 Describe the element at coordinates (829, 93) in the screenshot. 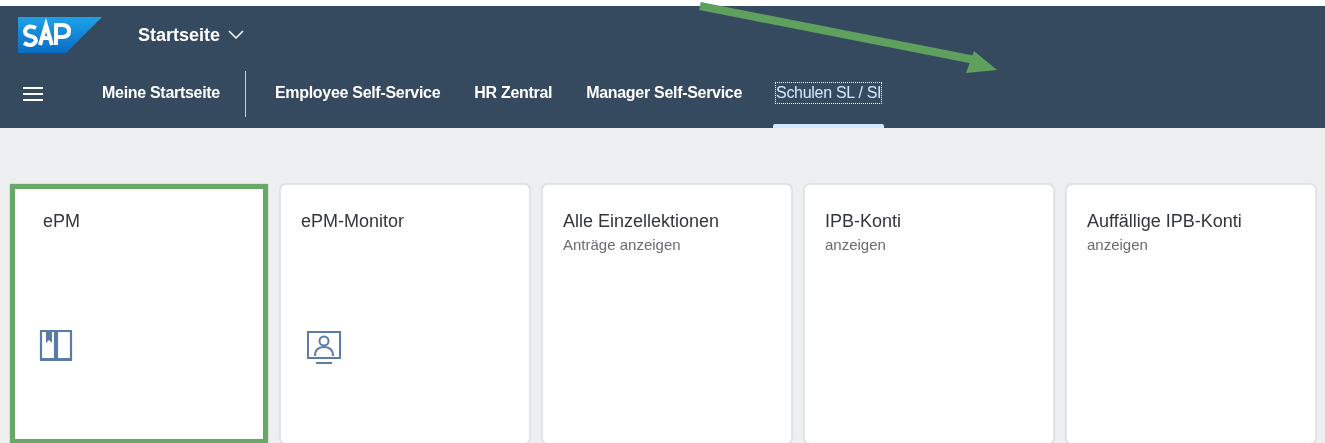

I see `nav-tab: Schulen SL / SI` at that location.